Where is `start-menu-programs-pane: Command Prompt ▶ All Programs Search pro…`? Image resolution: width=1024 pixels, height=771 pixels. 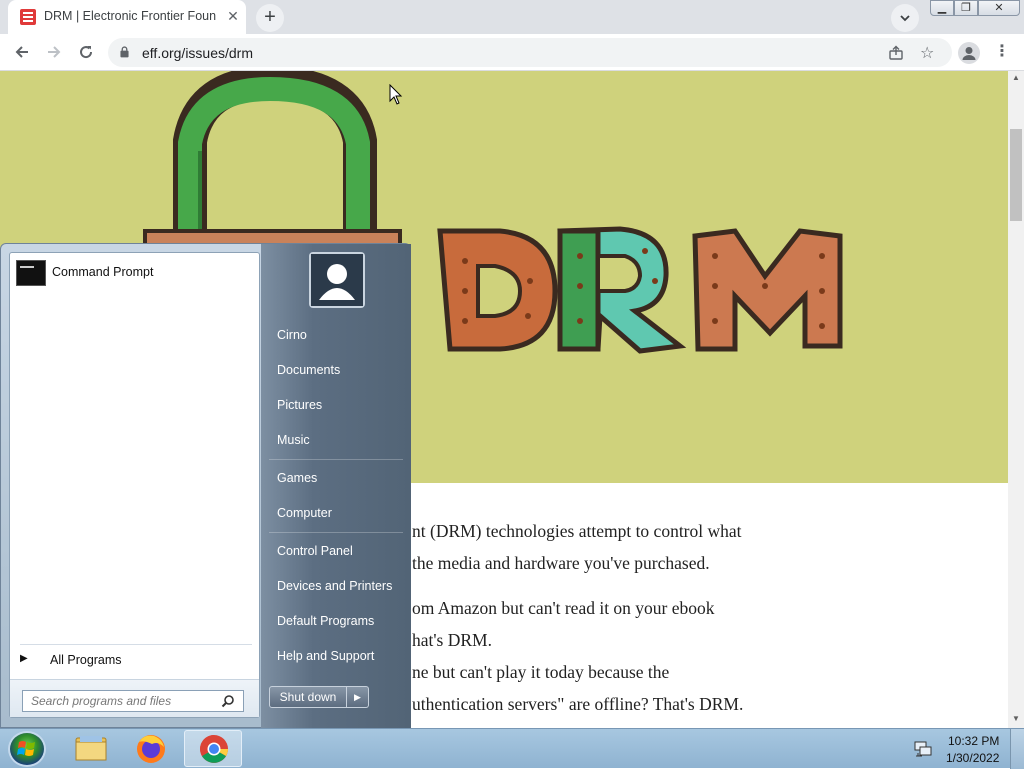 start-menu-programs-pane: Command Prompt ▶ All Programs Search pro… is located at coordinates (134, 485).